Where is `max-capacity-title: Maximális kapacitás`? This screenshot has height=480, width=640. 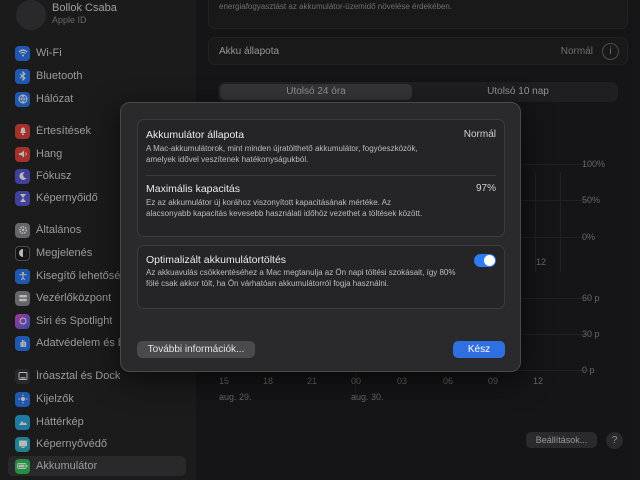 max-capacity-title: Maximális kapacitás is located at coordinates (193, 189).